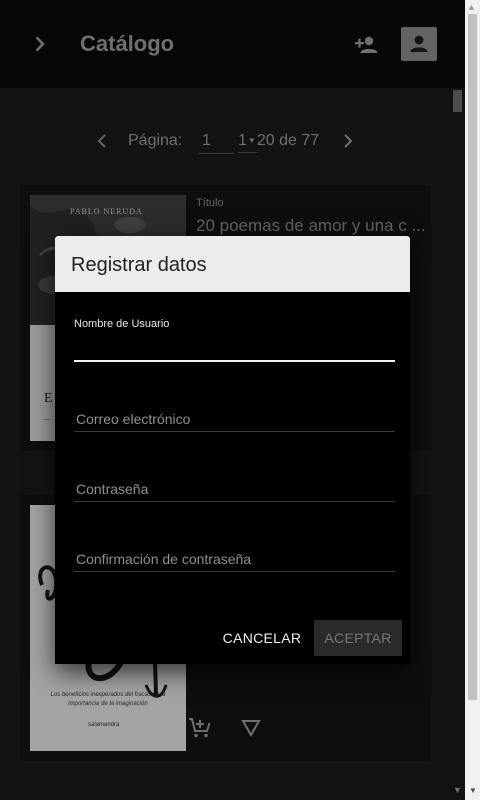 This screenshot has height=800, width=480. Describe the element at coordinates (472, 357) in the screenshot. I see `page-scroll-thumb` at that location.